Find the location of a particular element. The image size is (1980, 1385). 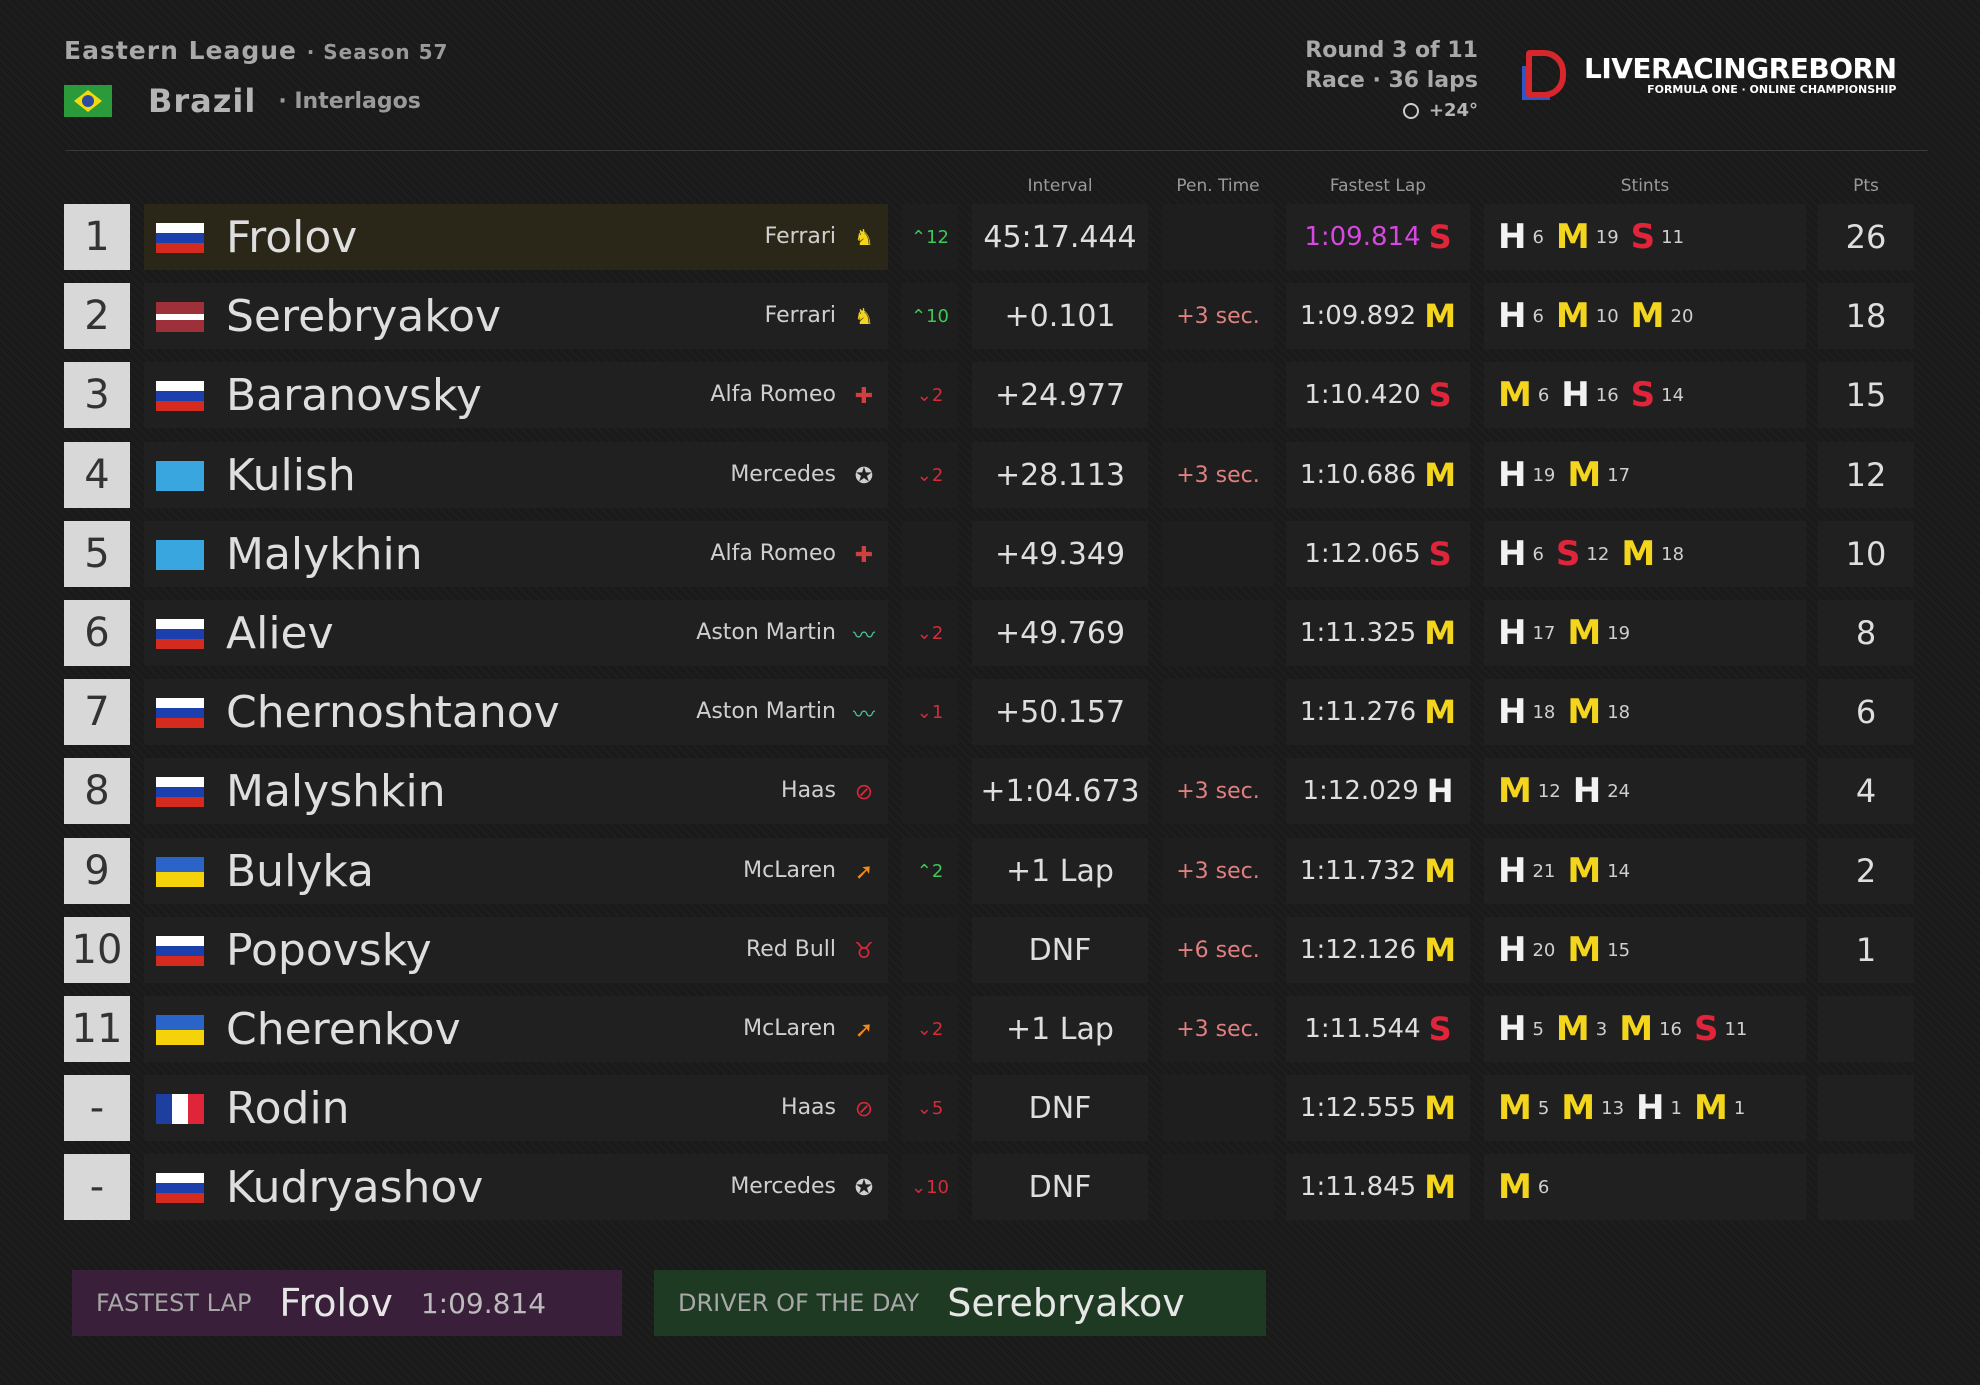

stint-laps: 18 is located at coordinates (1619, 712).